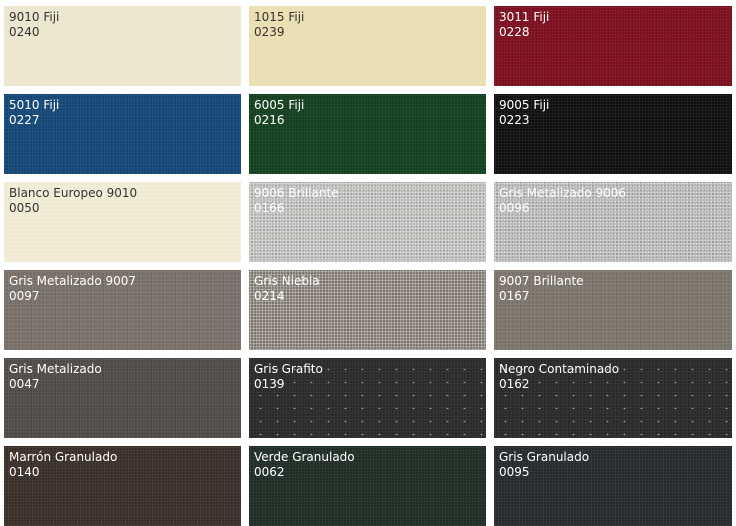 The image size is (736, 526). What do you see at coordinates (514, 120) in the screenshot?
I see `swatch-code: 0223` at bounding box center [514, 120].